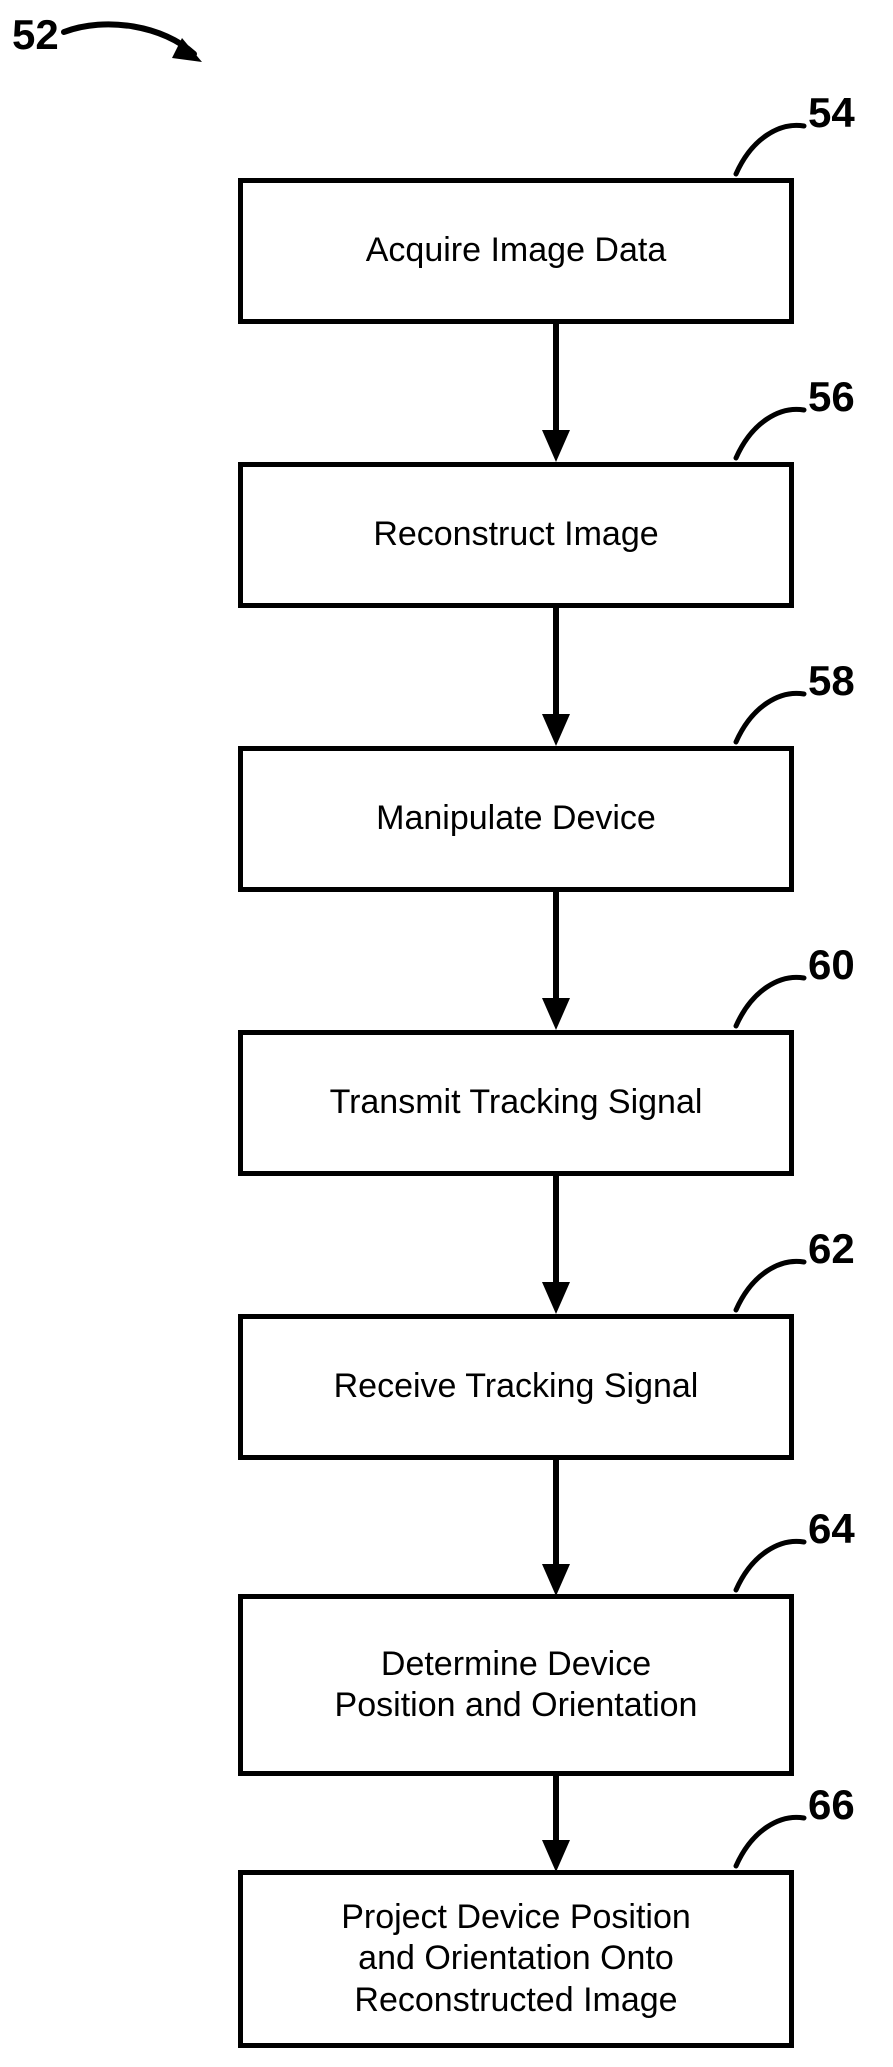  I want to click on process-box-label: Reconstruct Image, so click(516, 534).